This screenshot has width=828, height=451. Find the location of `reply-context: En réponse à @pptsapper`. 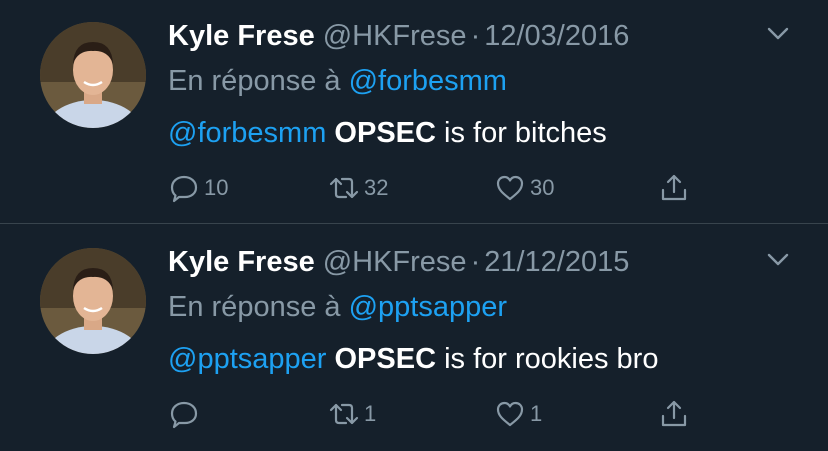

reply-context: En réponse à @pptsapper is located at coordinates (337, 307).